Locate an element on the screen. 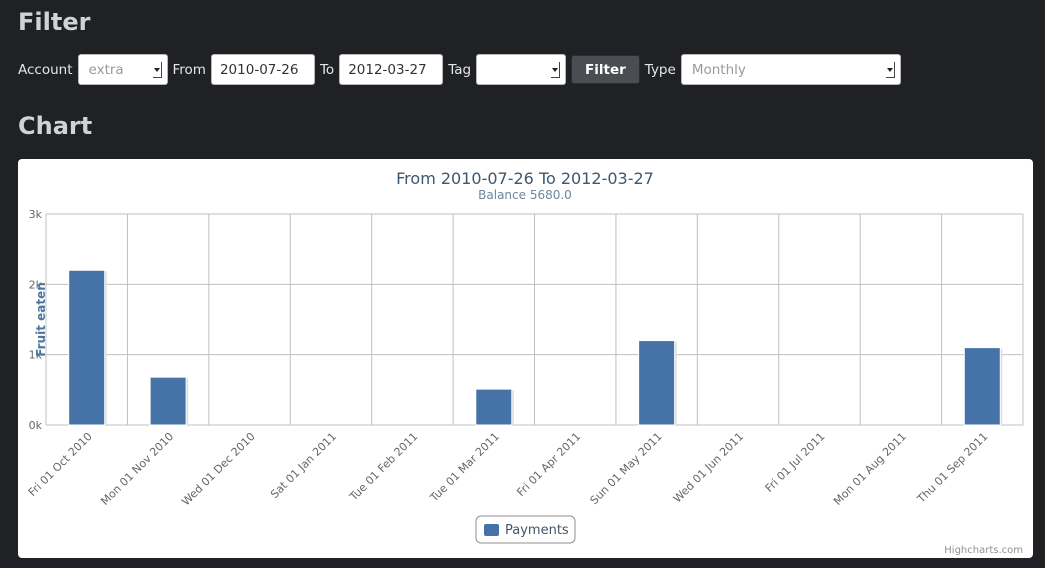 The width and height of the screenshot is (1045, 568). x-tick-label: Sun 01 May 2011 is located at coordinates (626, 468).